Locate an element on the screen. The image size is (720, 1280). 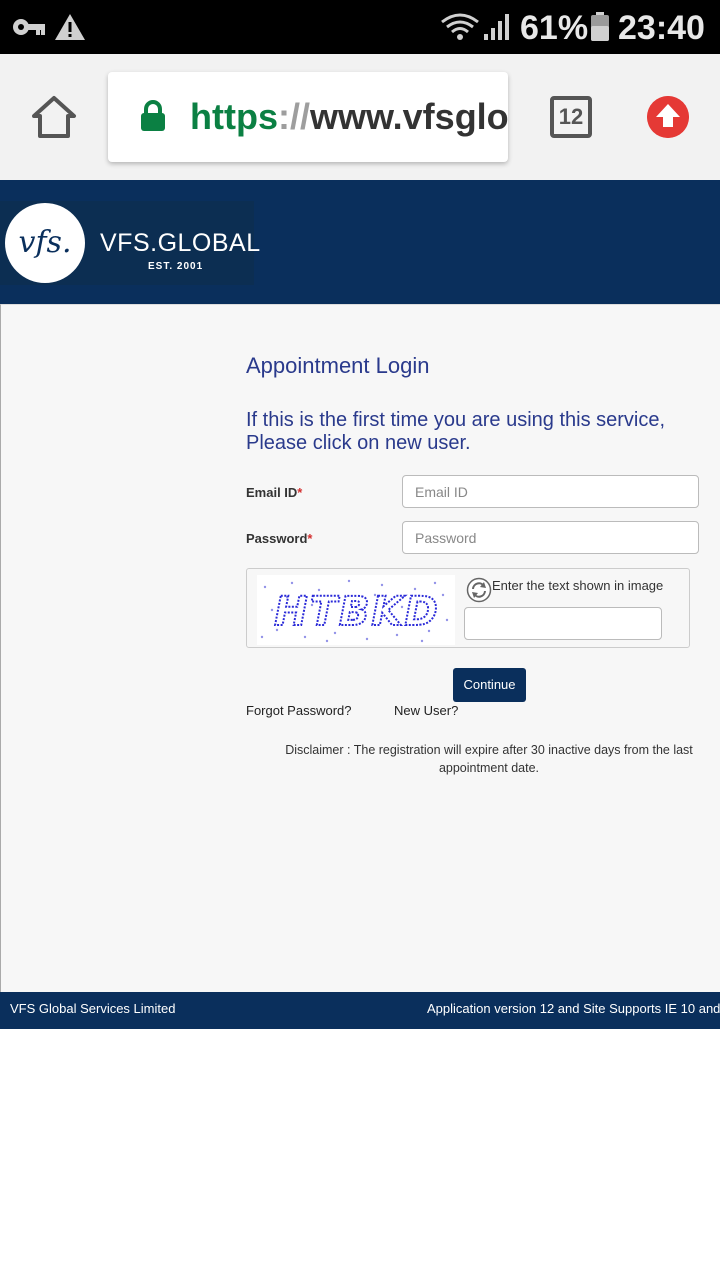
footer-company: VFS Global Services Limited is located at coordinates (93, 1008).